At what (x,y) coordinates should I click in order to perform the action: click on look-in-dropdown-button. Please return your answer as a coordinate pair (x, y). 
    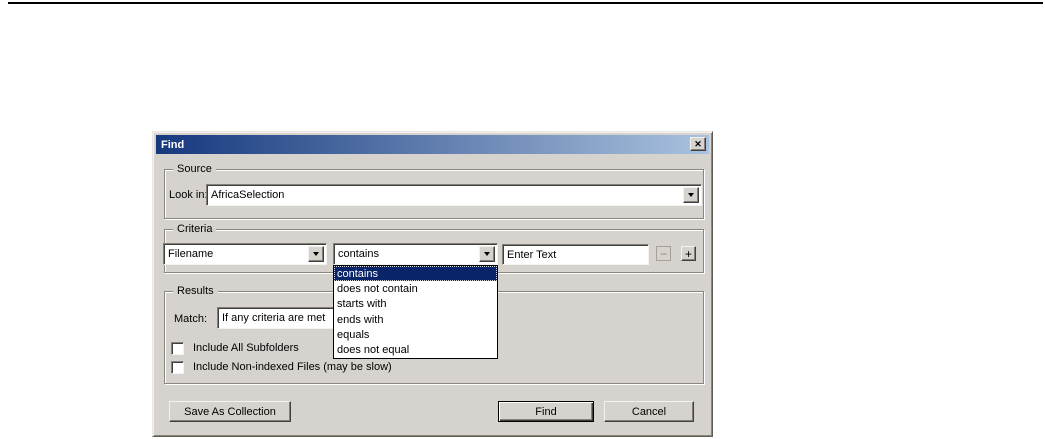
    Looking at the image, I should click on (691, 195).